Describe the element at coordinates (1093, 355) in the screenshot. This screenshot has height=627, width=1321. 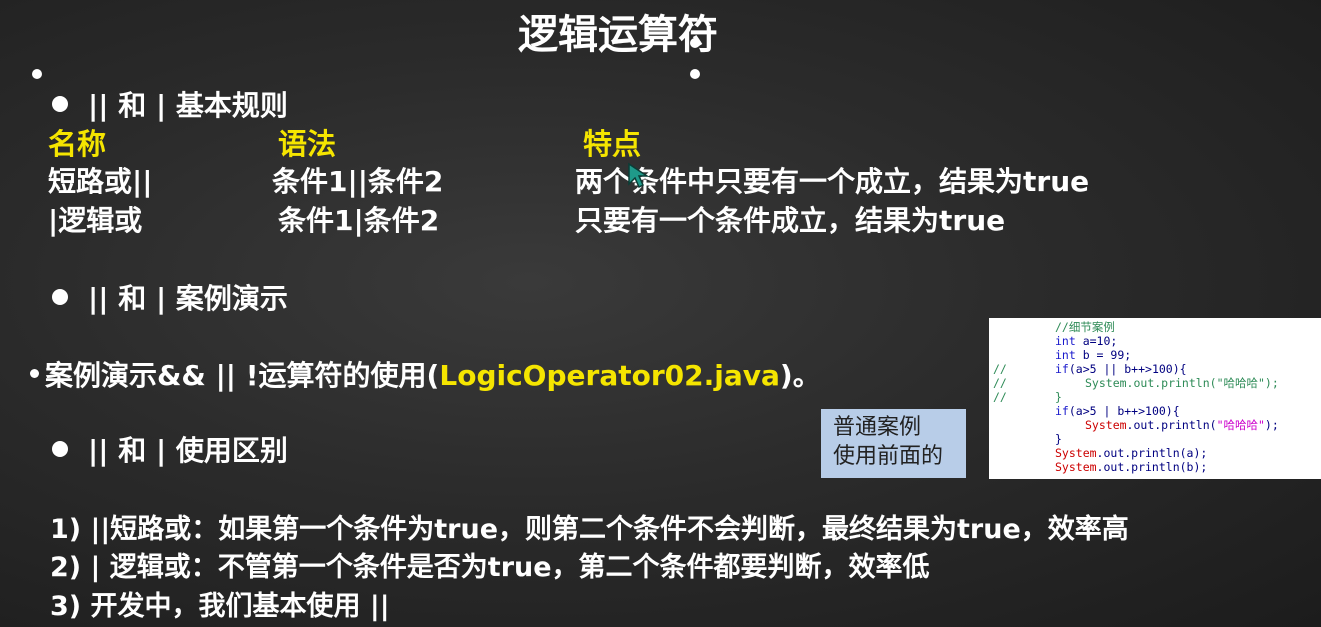
I see `code-line: int b = 99;` at that location.